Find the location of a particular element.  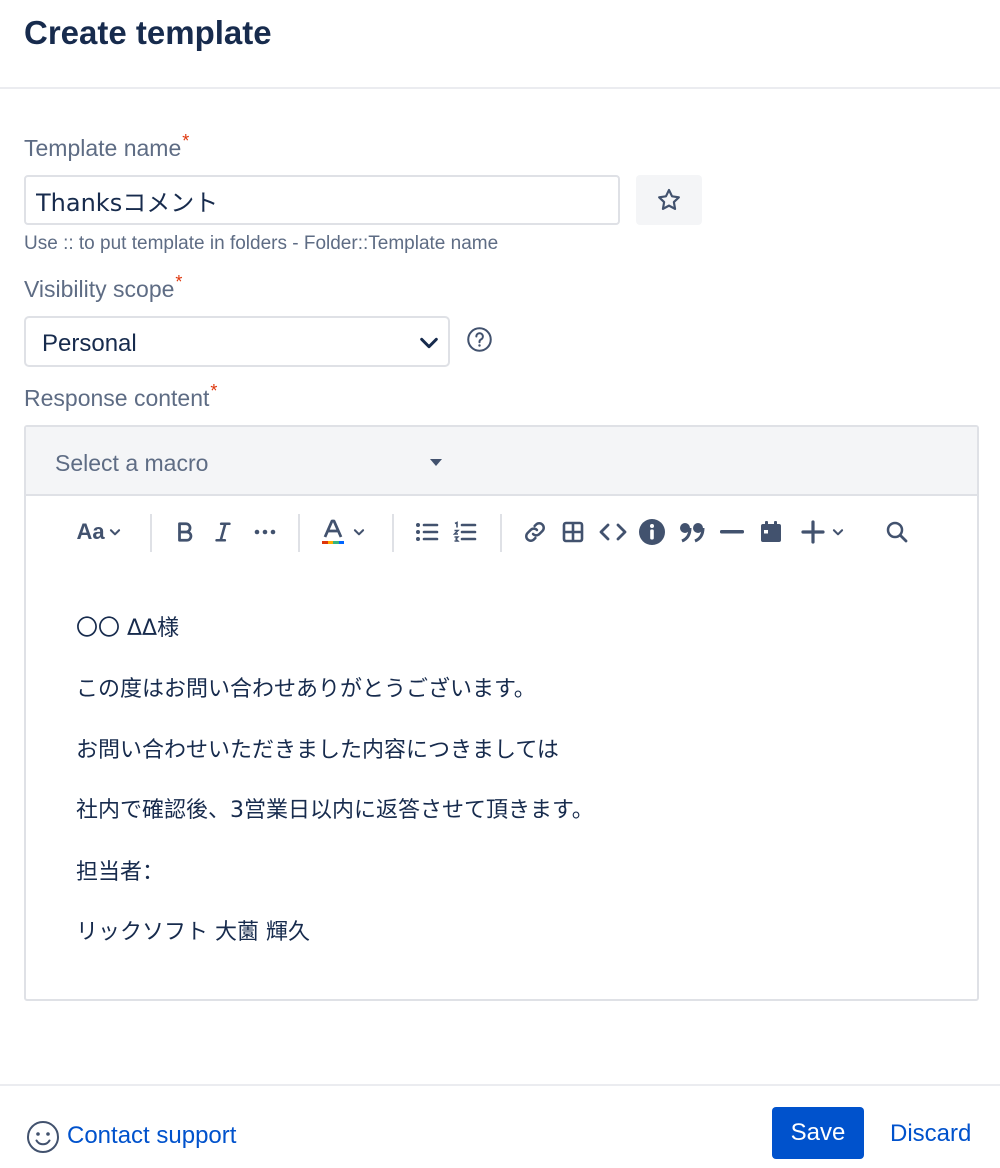

link-icon is located at coordinates (535, 532).